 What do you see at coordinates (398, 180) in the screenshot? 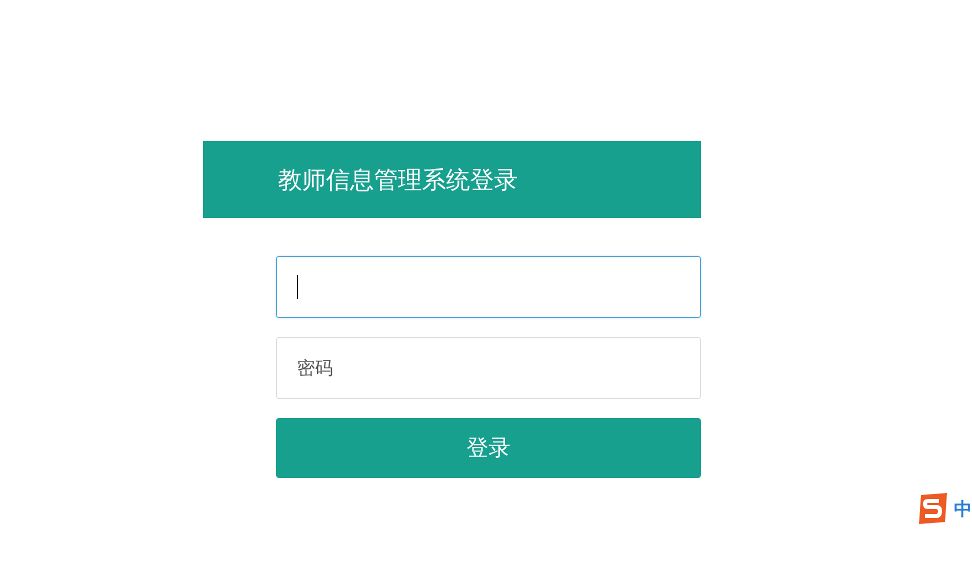
I see `login-title: 教师信息管理系统登录` at bounding box center [398, 180].